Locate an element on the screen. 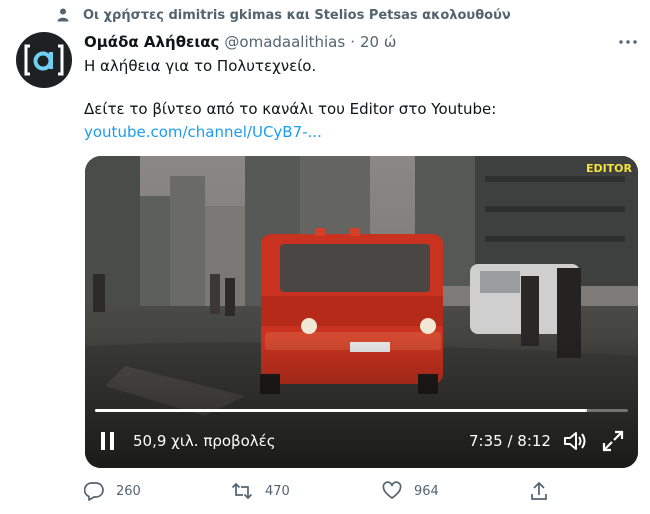 This screenshot has height=514, width=650. fullscreen-icon is located at coordinates (613, 441).